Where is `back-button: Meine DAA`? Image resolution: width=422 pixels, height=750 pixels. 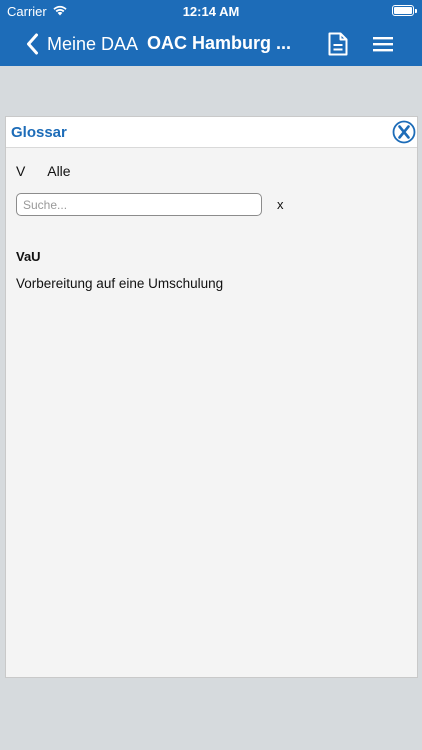
back-button: Meine DAA is located at coordinates (82, 44).